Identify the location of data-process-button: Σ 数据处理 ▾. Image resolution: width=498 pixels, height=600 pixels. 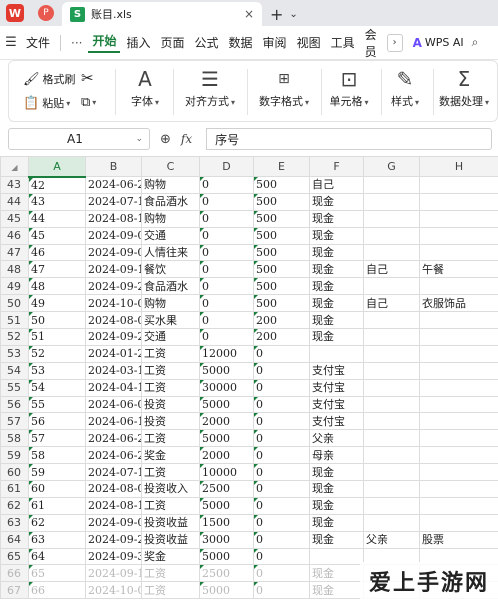
(464, 87).